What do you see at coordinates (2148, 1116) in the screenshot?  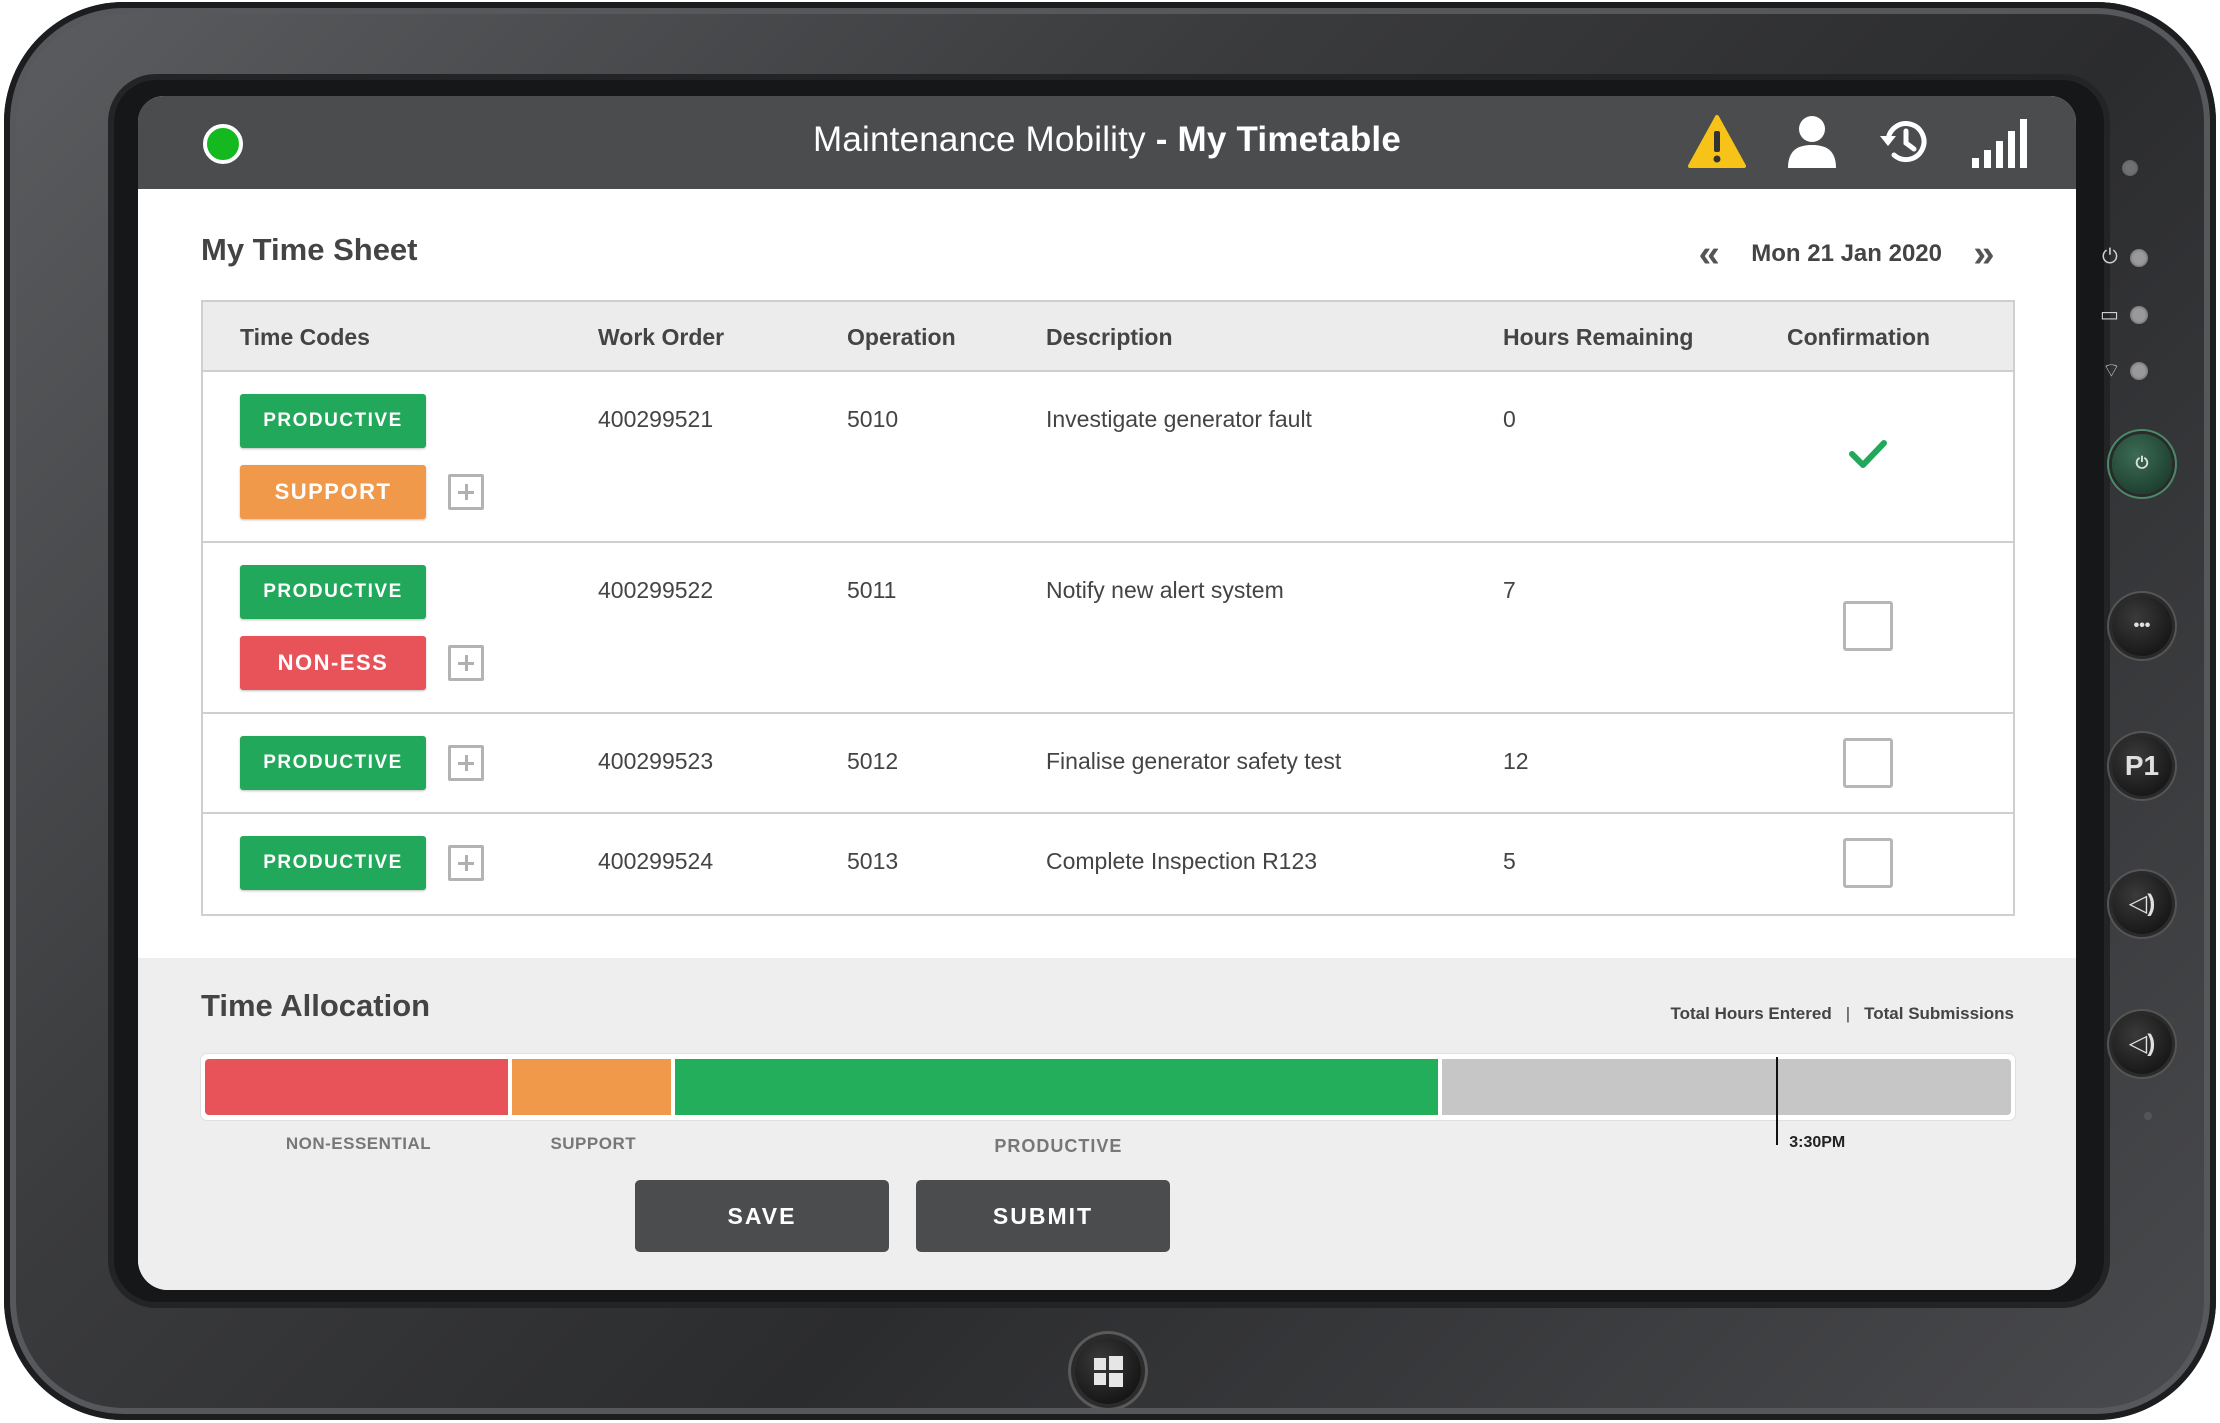 I see `microphone-icon` at bounding box center [2148, 1116].